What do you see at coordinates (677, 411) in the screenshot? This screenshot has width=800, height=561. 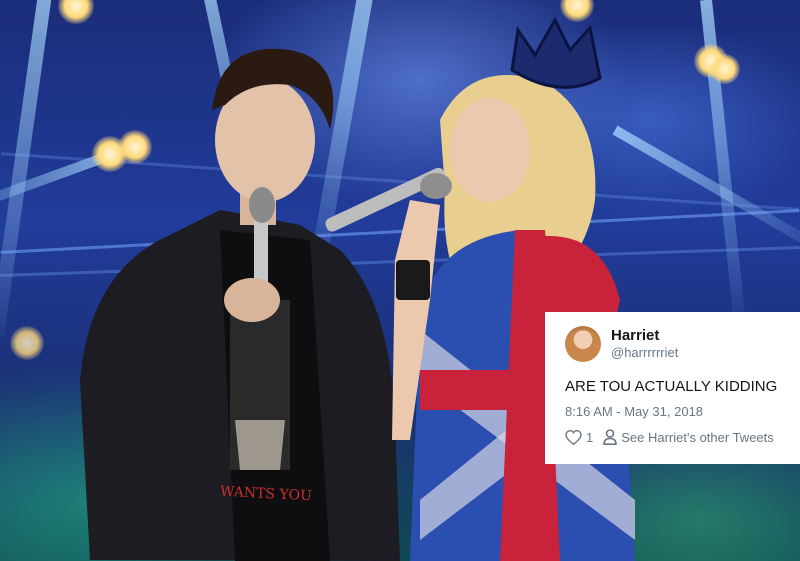 I see `tweet-timestamp: 8:16 AM - May 31, 2018` at bounding box center [677, 411].